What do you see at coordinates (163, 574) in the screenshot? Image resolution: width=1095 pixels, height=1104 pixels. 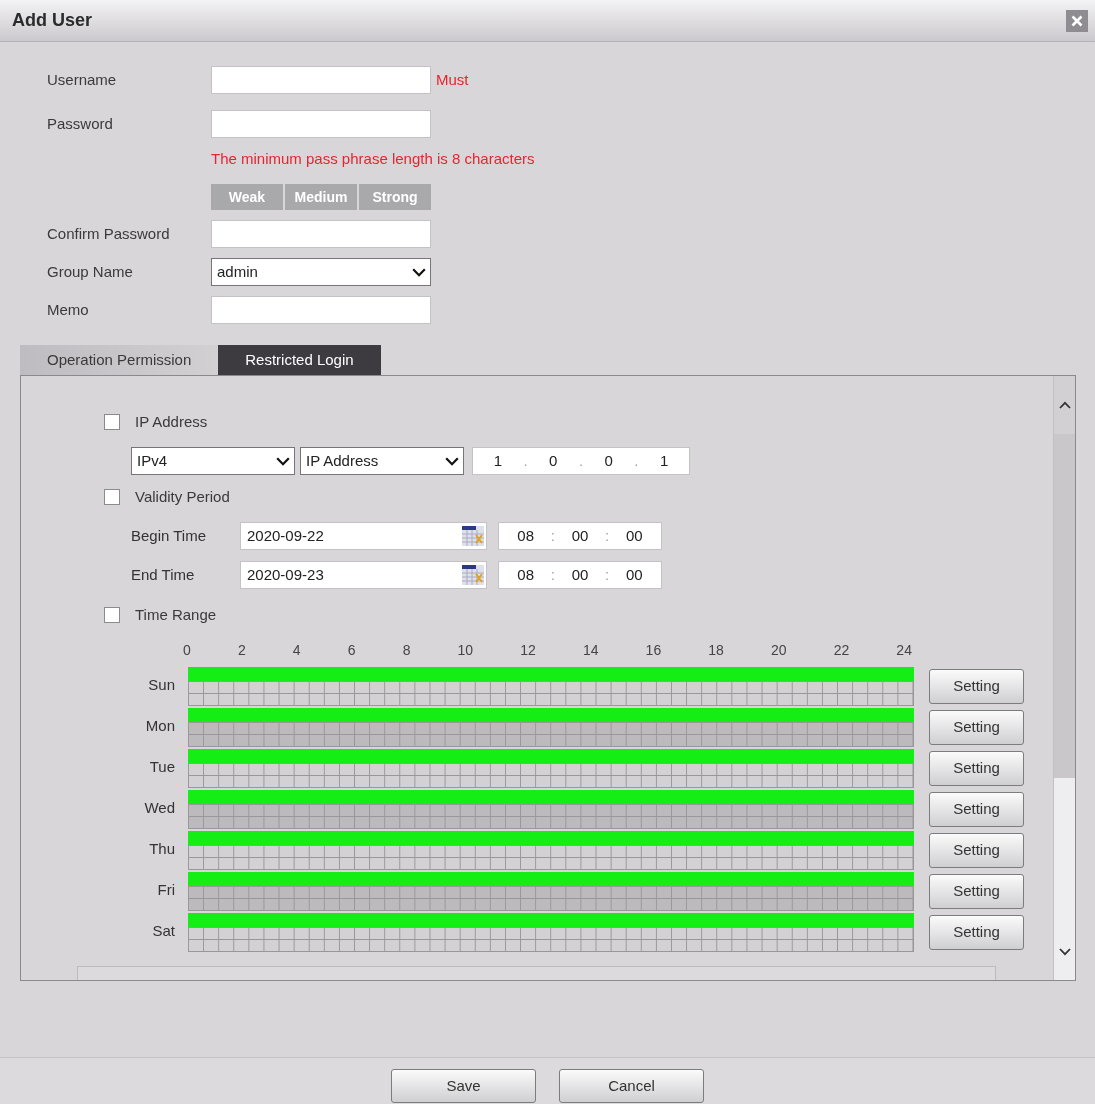 I see `time-label: End Time` at bounding box center [163, 574].